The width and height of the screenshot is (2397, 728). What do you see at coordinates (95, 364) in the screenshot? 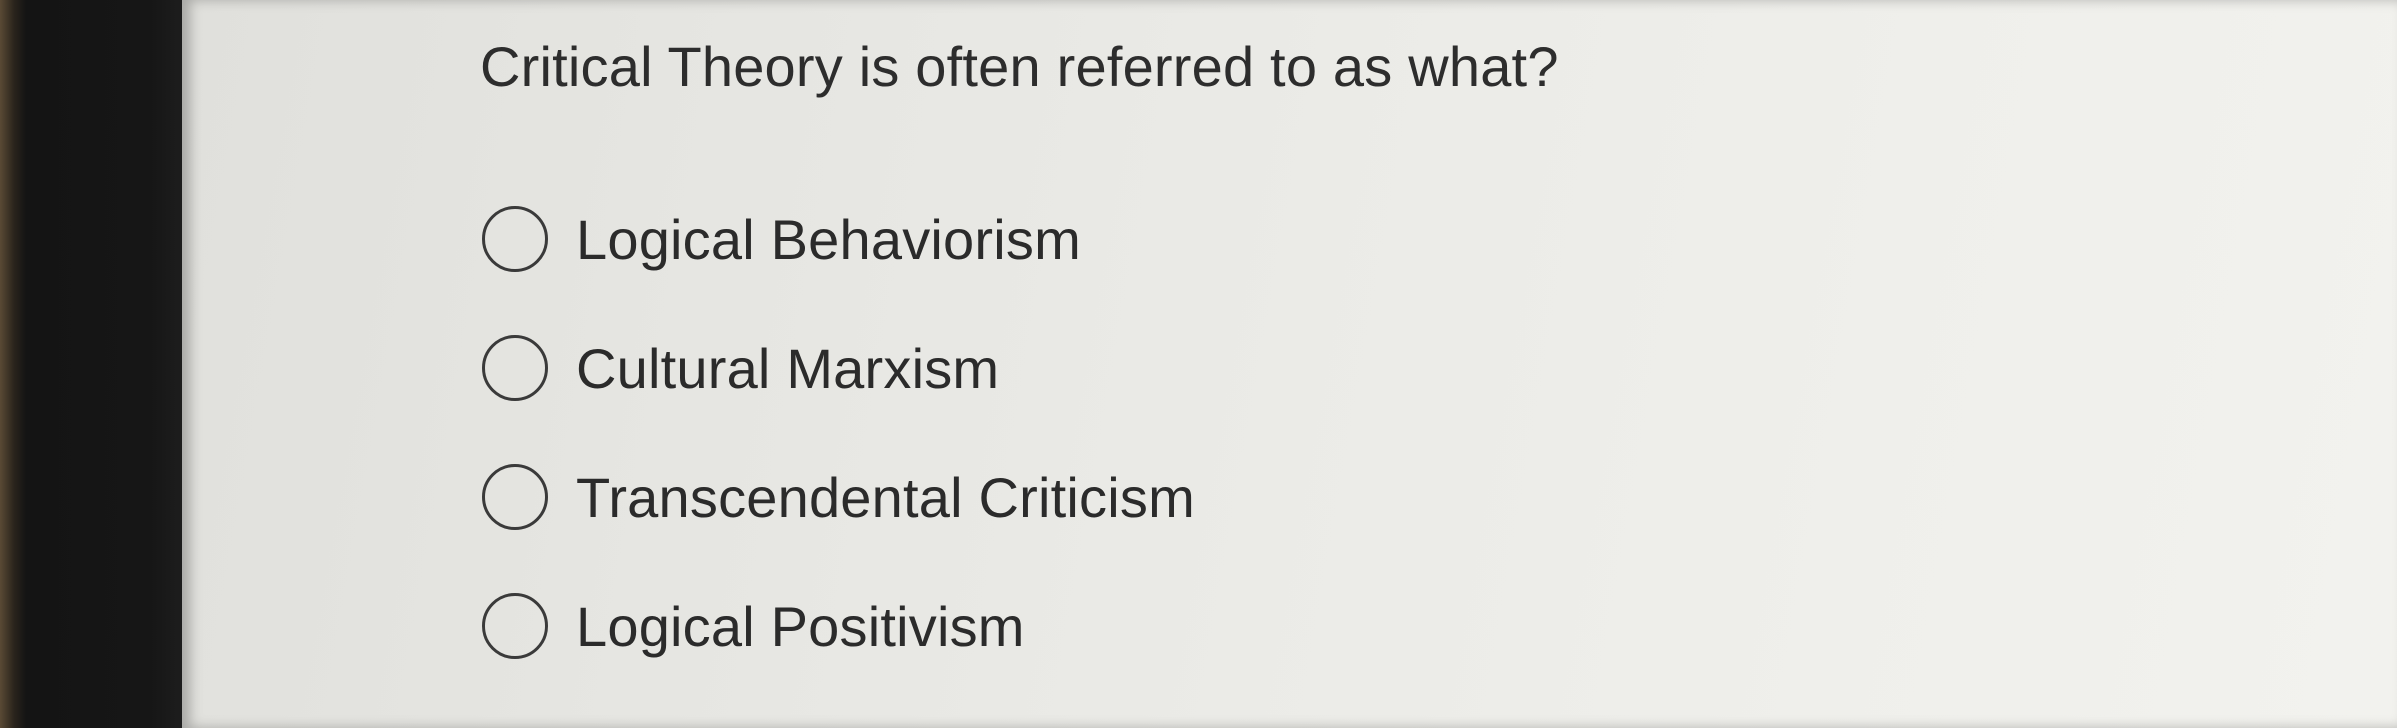
I see `monitor-bezel` at bounding box center [95, 364].